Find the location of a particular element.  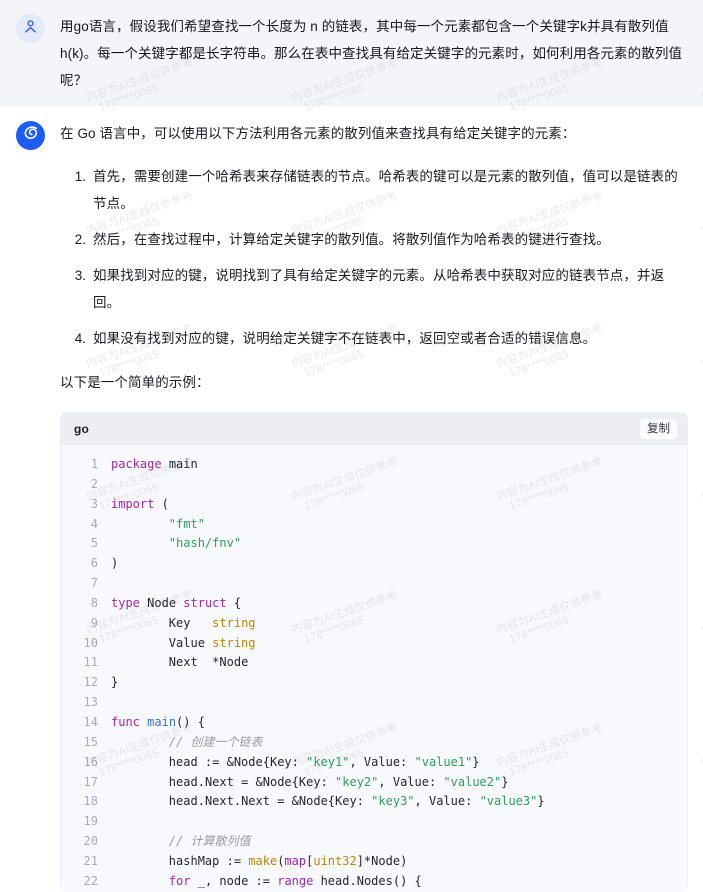

code-line: 3 import ( is located at coordinates (374, 505).